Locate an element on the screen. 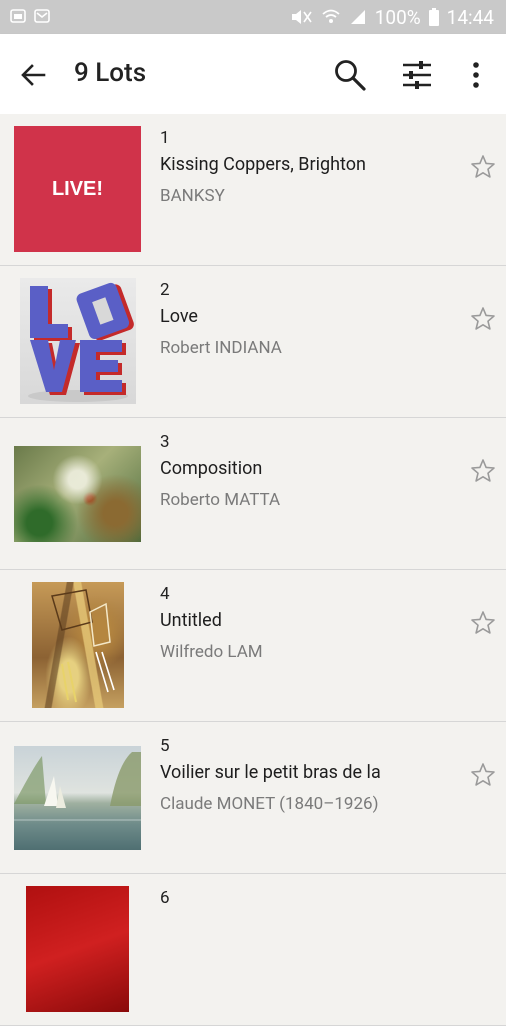  back-arrow-icon is located at coordinates (33, 75).